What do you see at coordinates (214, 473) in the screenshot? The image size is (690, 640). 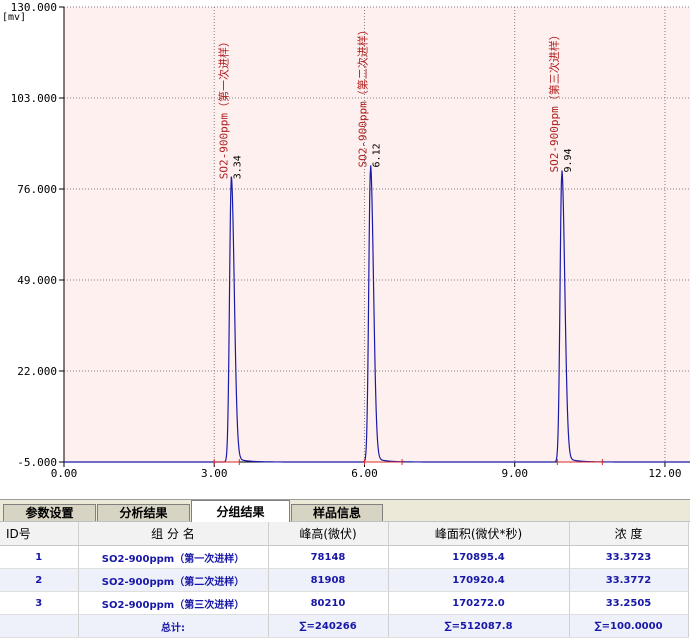 I see `x-tick-label: 3.00` at bounding box center [214, 473].